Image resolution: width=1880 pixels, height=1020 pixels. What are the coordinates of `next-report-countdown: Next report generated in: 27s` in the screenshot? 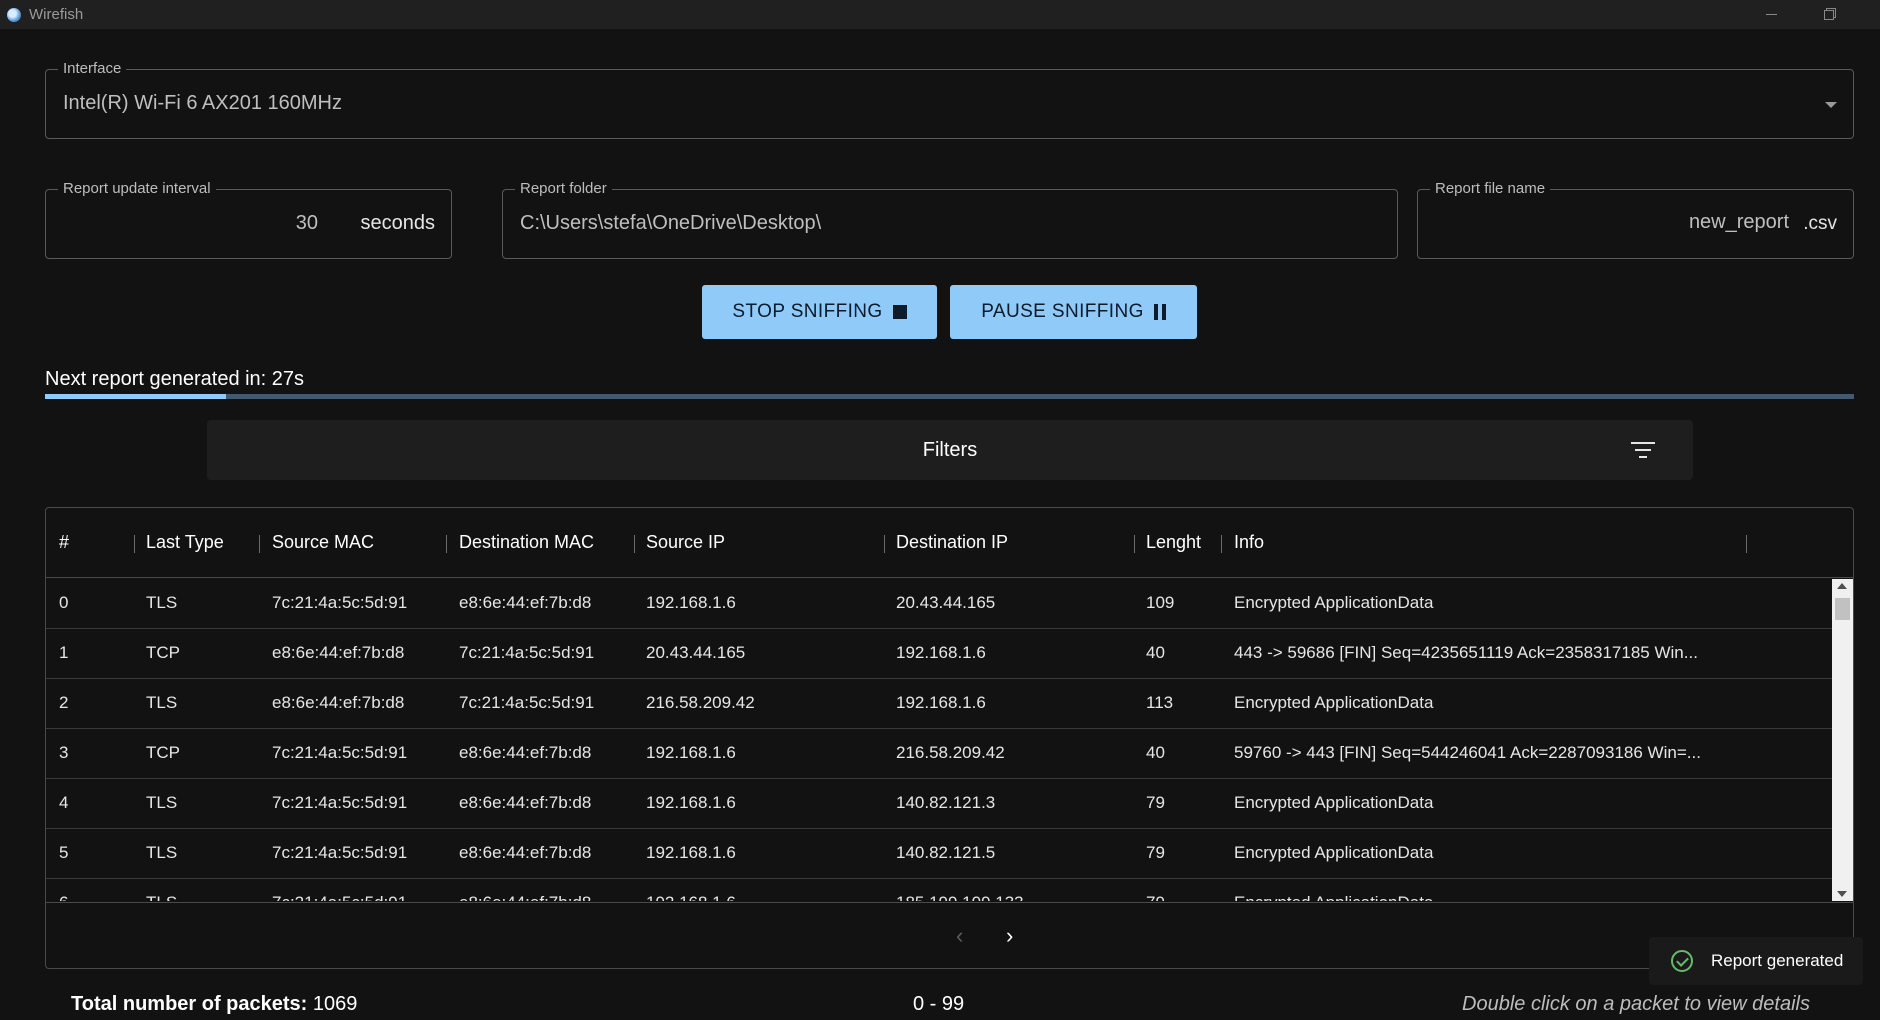 It's located at (175, 379).